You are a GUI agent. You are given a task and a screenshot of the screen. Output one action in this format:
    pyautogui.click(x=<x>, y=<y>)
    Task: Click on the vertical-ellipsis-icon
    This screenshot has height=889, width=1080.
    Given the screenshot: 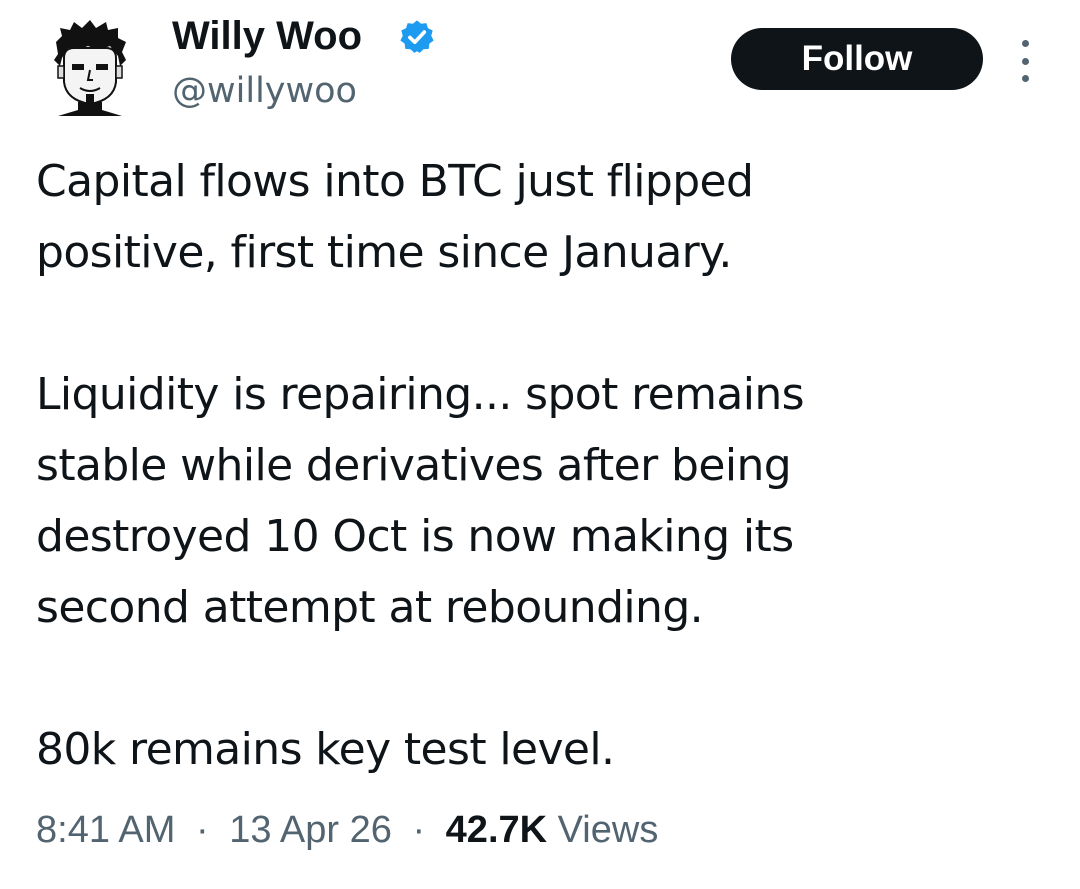 What is the action you would take?
    pyautogui.click(x=1025, y=43)
    